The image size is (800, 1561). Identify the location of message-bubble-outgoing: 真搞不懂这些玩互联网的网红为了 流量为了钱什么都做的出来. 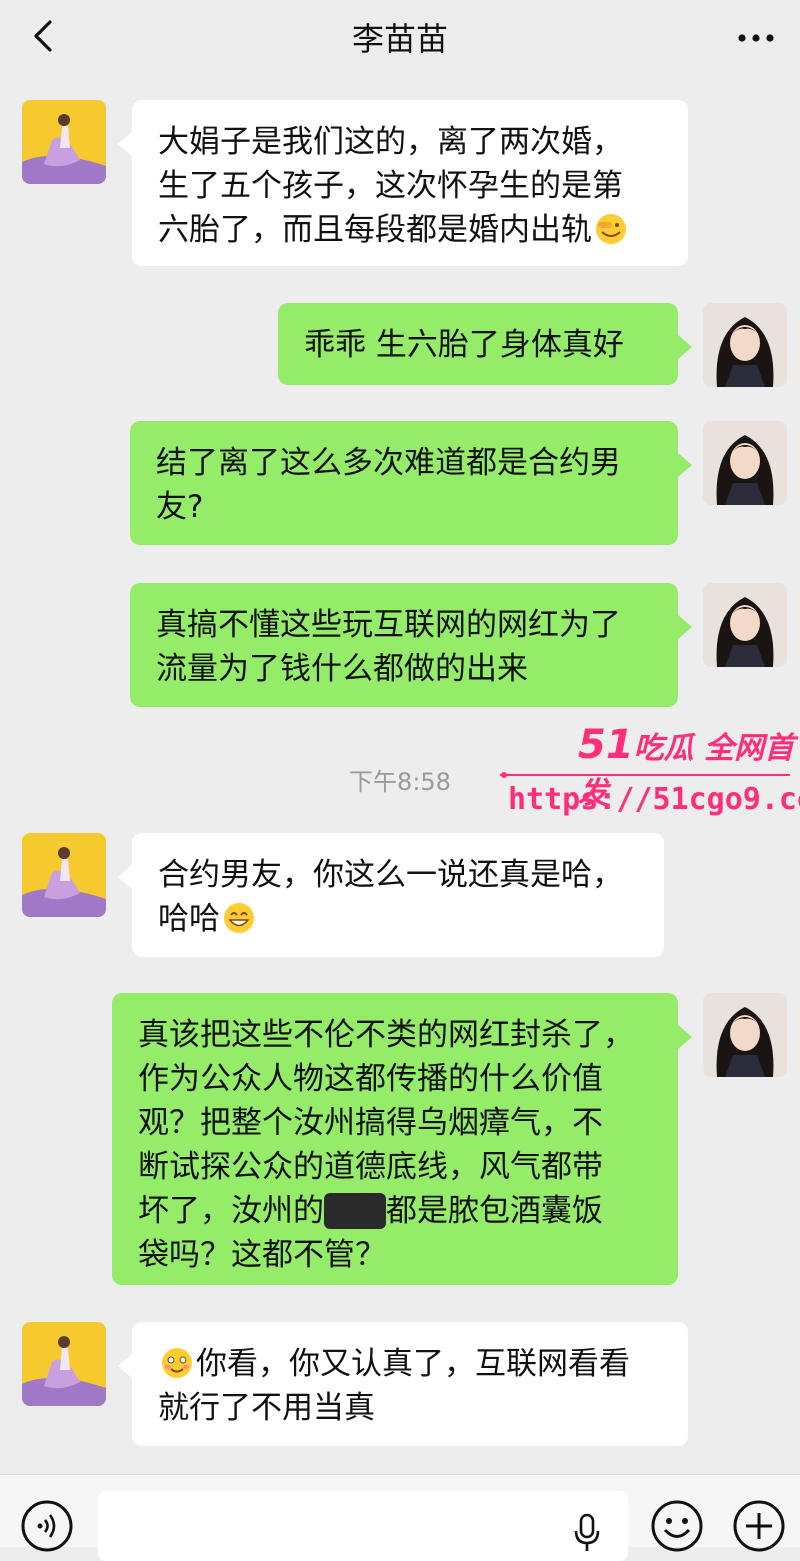
(411, 645).